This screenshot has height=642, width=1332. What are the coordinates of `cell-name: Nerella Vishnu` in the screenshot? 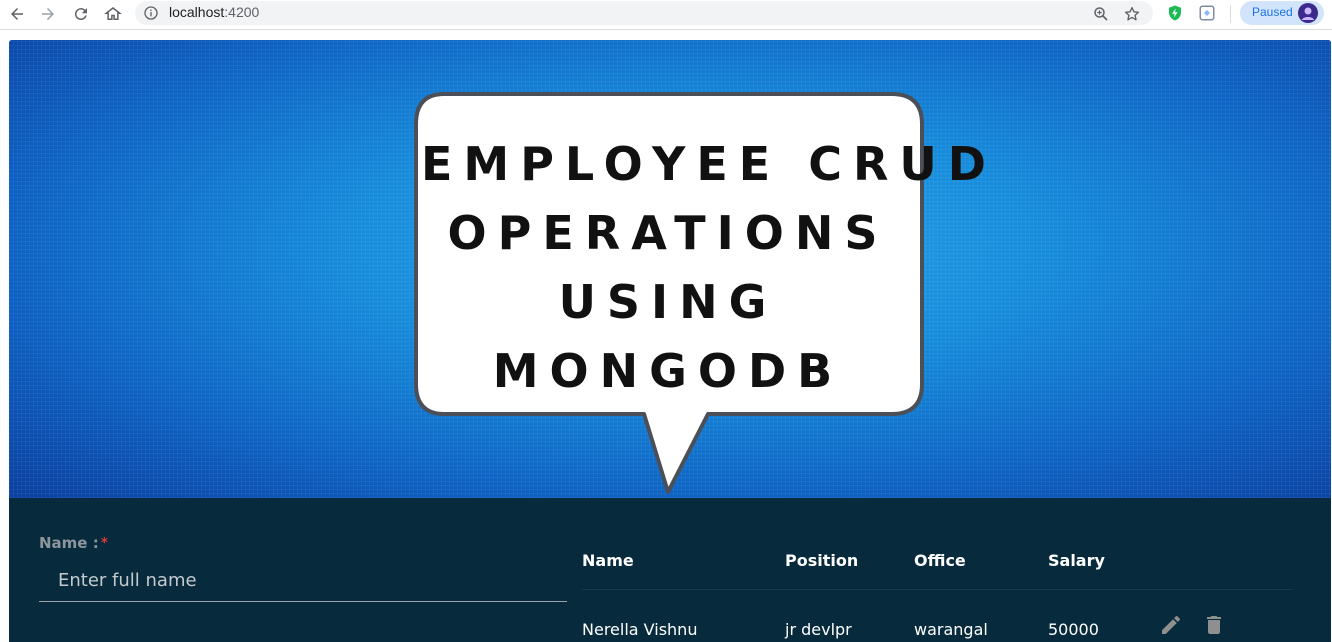 It's located at (640, 629).